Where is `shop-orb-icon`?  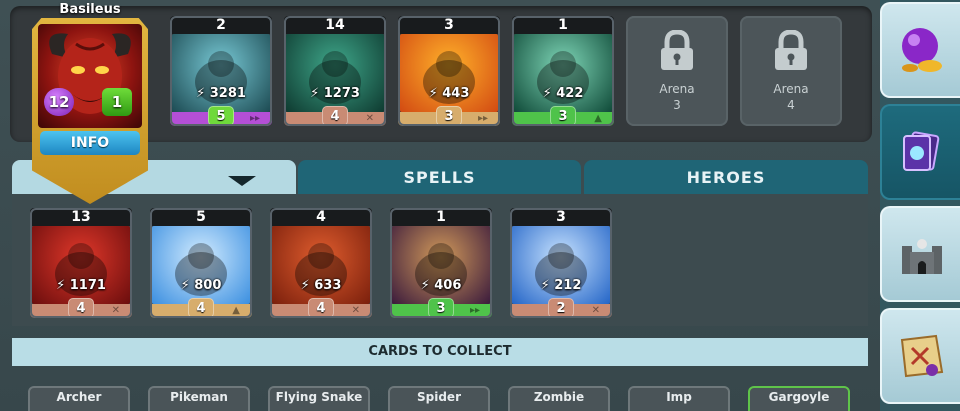 shop-orb-icon is located at coordinates (922, 50).